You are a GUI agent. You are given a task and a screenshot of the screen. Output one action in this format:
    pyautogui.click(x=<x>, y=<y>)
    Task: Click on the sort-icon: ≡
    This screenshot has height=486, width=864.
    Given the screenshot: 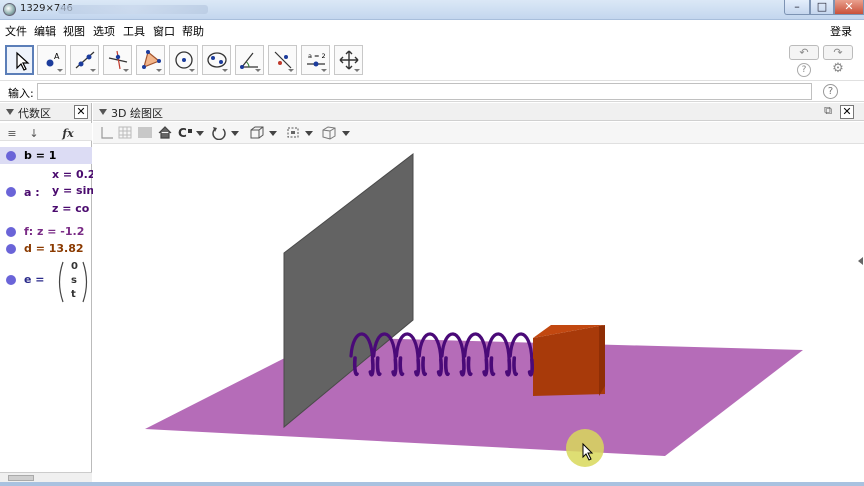 What is the action you would take?
    pyautogui.click(x=12, y=133)
    